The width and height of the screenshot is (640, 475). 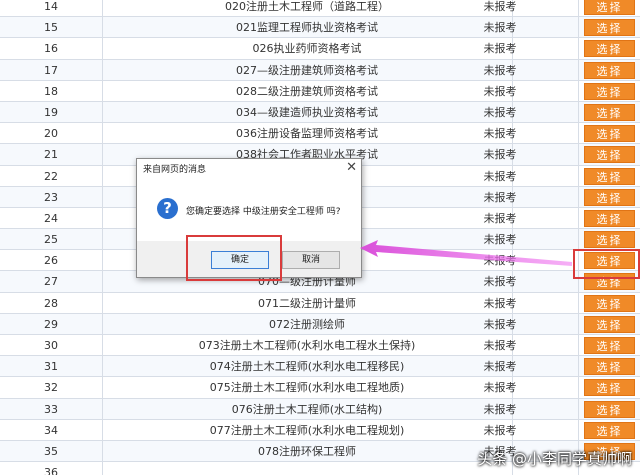 What do you see at coordinates (51, 451) in the screenshot?
I see `row-number: 35` at bounding box center [51, 451].